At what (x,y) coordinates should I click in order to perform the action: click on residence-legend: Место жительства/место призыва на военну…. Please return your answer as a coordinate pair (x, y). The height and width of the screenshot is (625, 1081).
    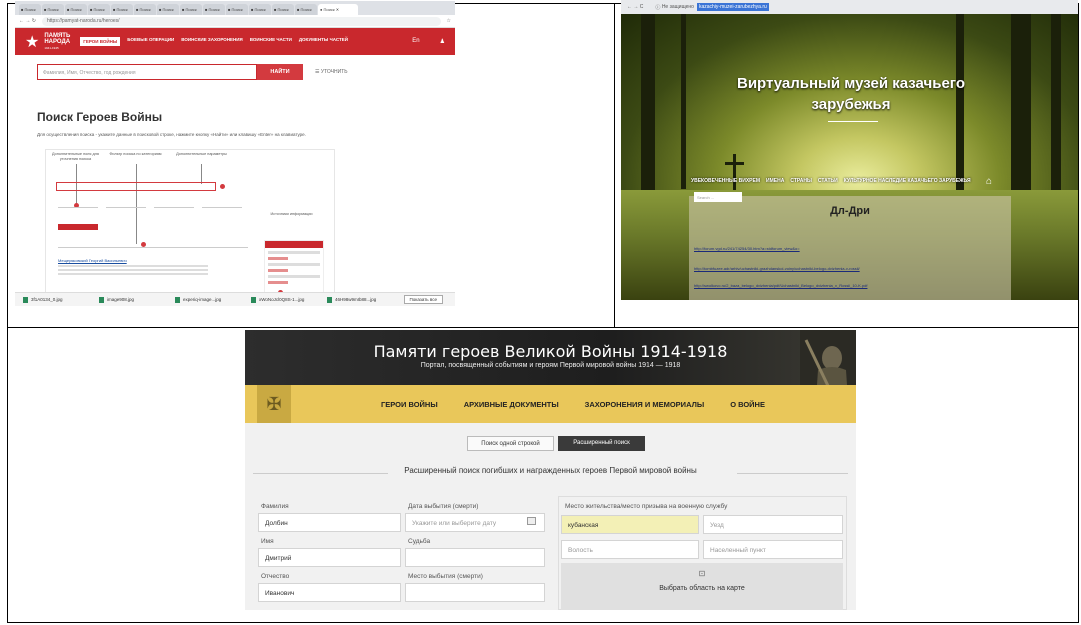
    Looking at the image, I should click on (646, 506).